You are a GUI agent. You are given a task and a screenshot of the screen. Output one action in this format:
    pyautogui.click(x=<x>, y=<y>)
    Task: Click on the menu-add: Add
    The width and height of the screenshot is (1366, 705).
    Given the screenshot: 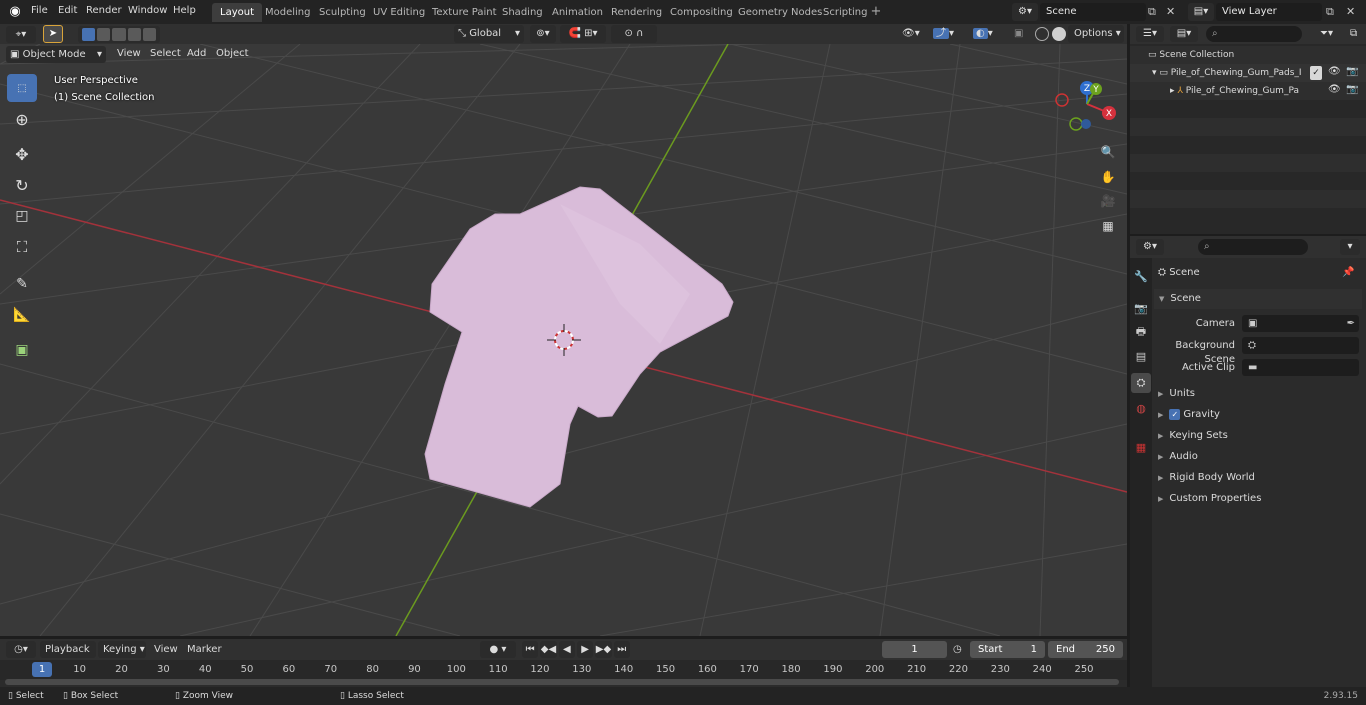 What is the action you would take?
    pyautogui.click(x=196, y=54)
    